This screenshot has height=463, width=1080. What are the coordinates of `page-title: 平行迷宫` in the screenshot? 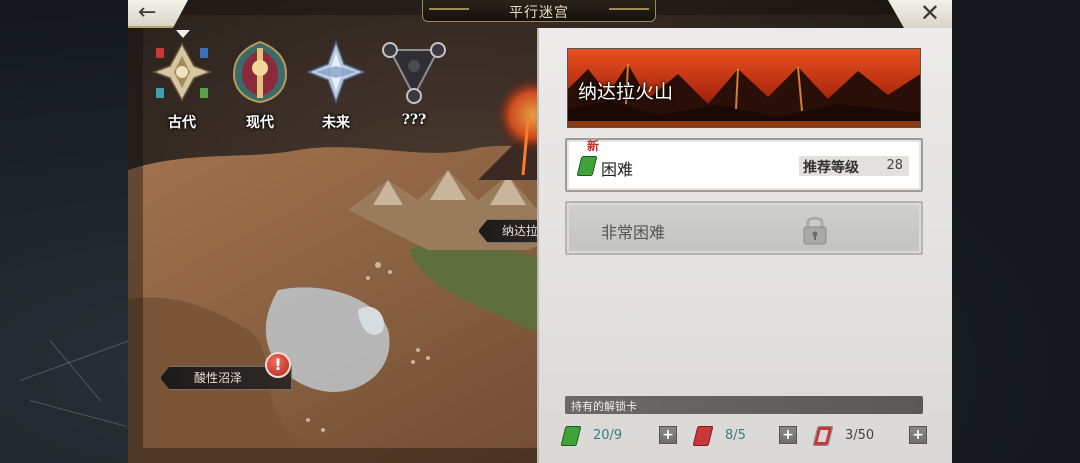 It's located at (539, 13).